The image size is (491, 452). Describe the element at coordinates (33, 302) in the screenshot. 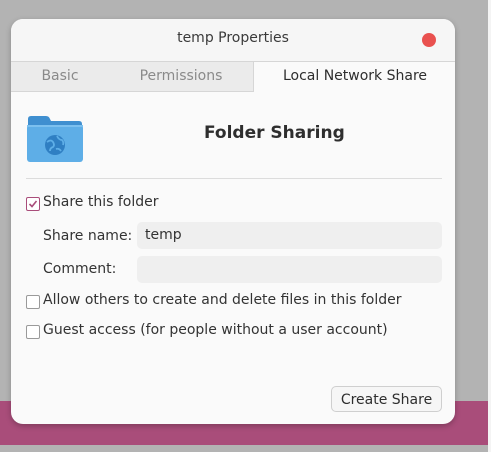

I see `allow-others-checkbox` at that location.